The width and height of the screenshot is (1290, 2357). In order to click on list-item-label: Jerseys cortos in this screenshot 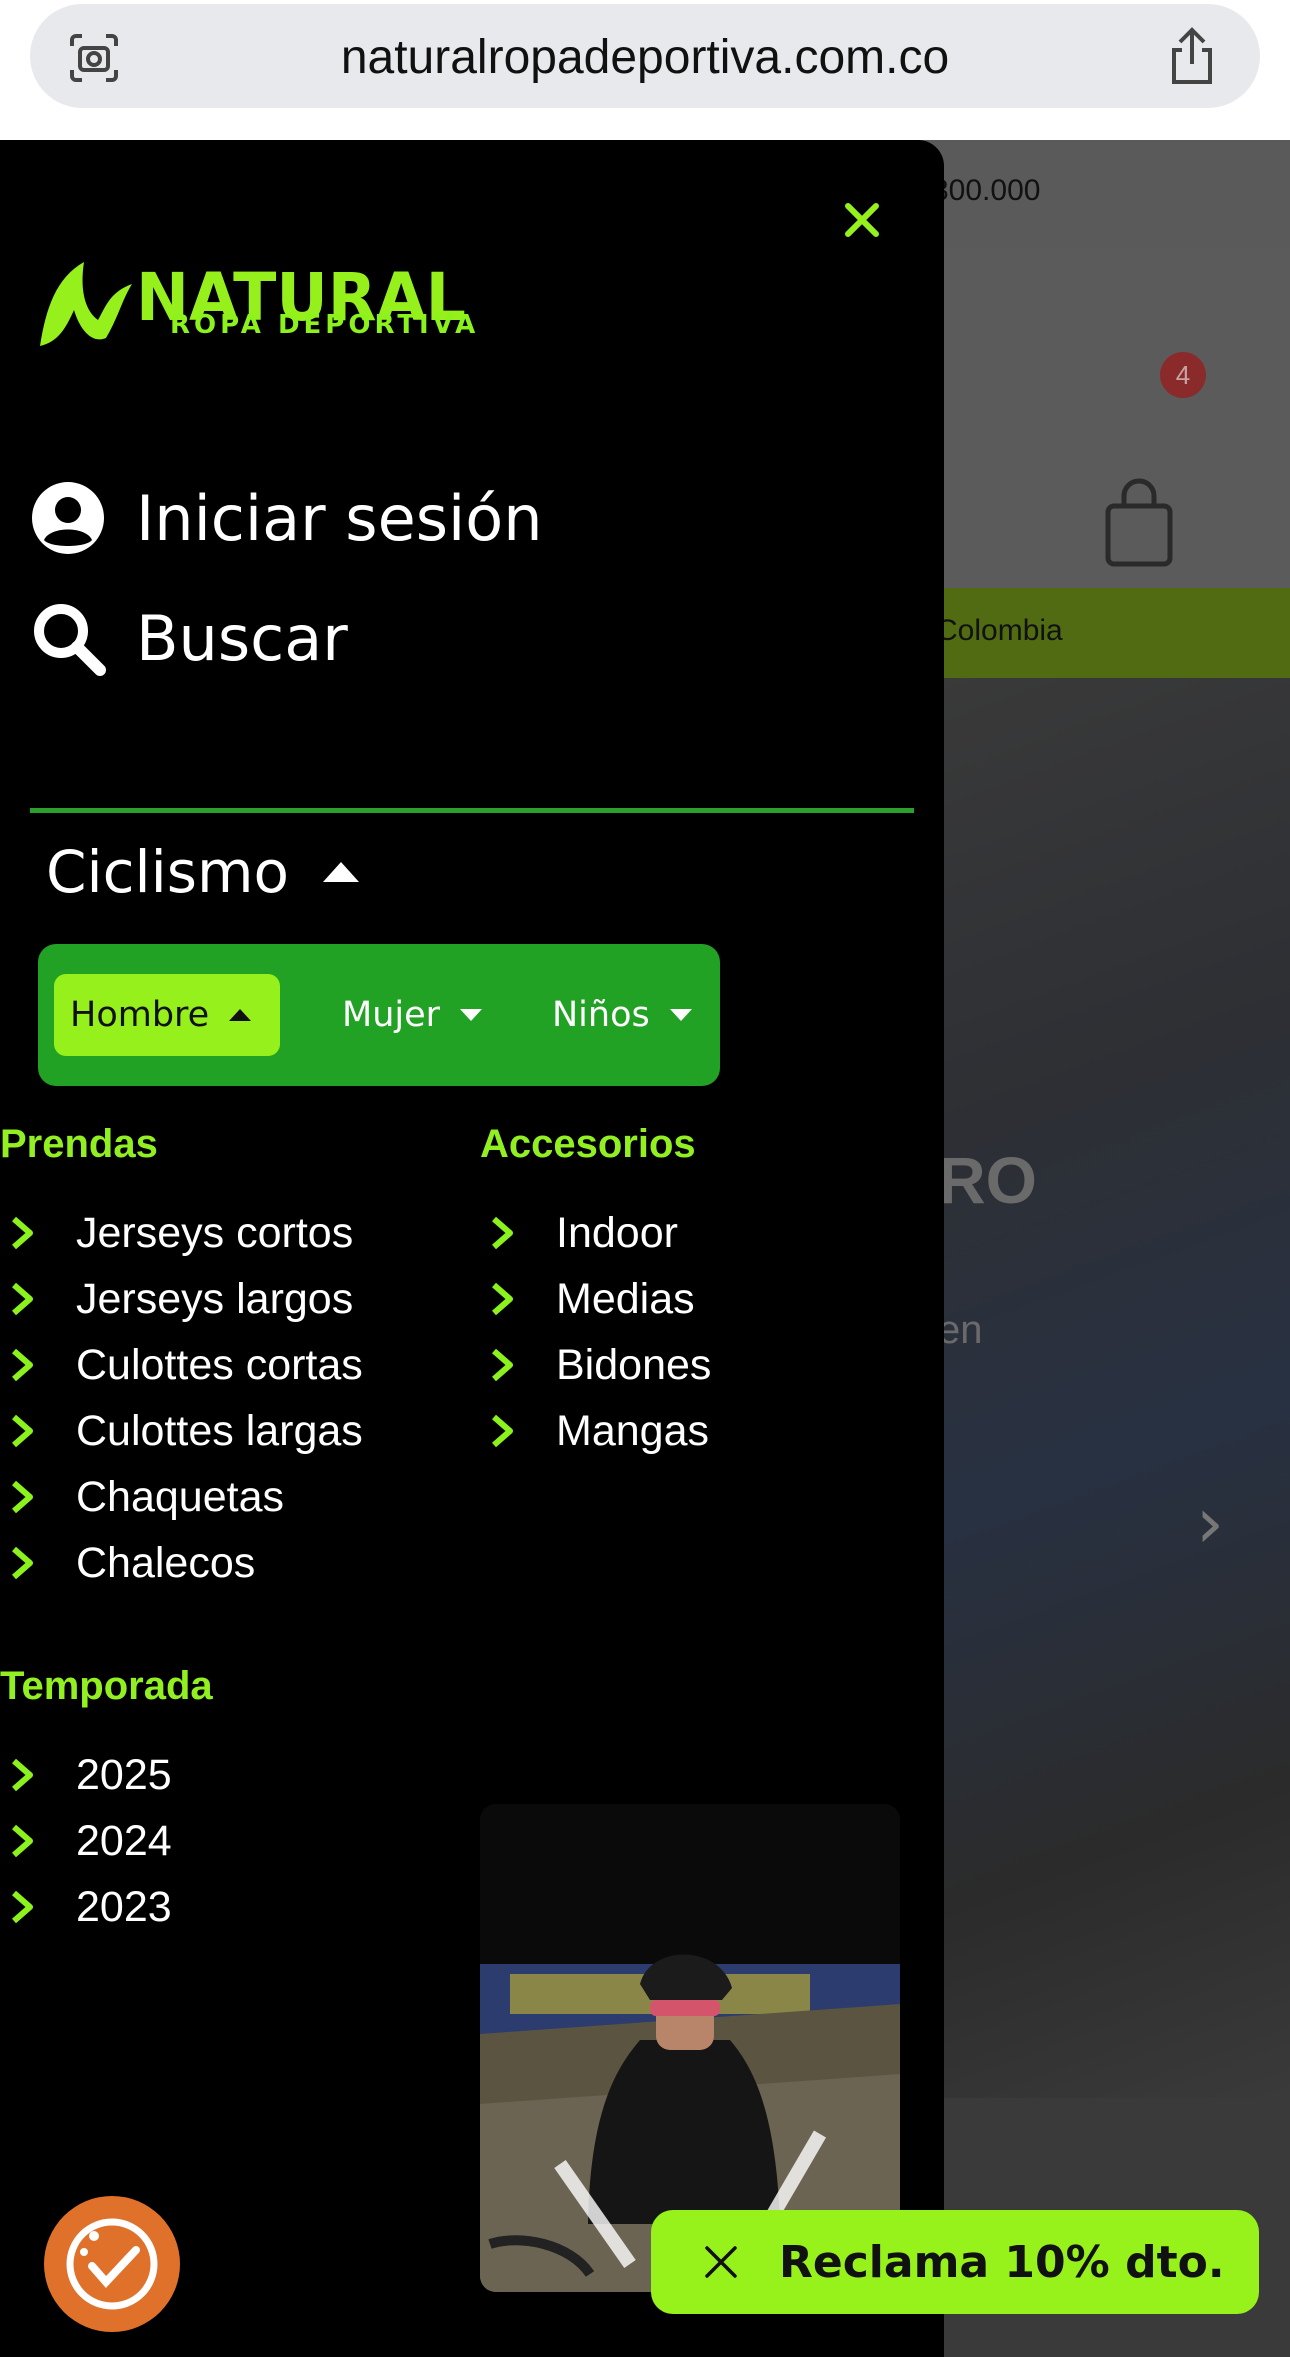, I will do `click(214, 1233)`.